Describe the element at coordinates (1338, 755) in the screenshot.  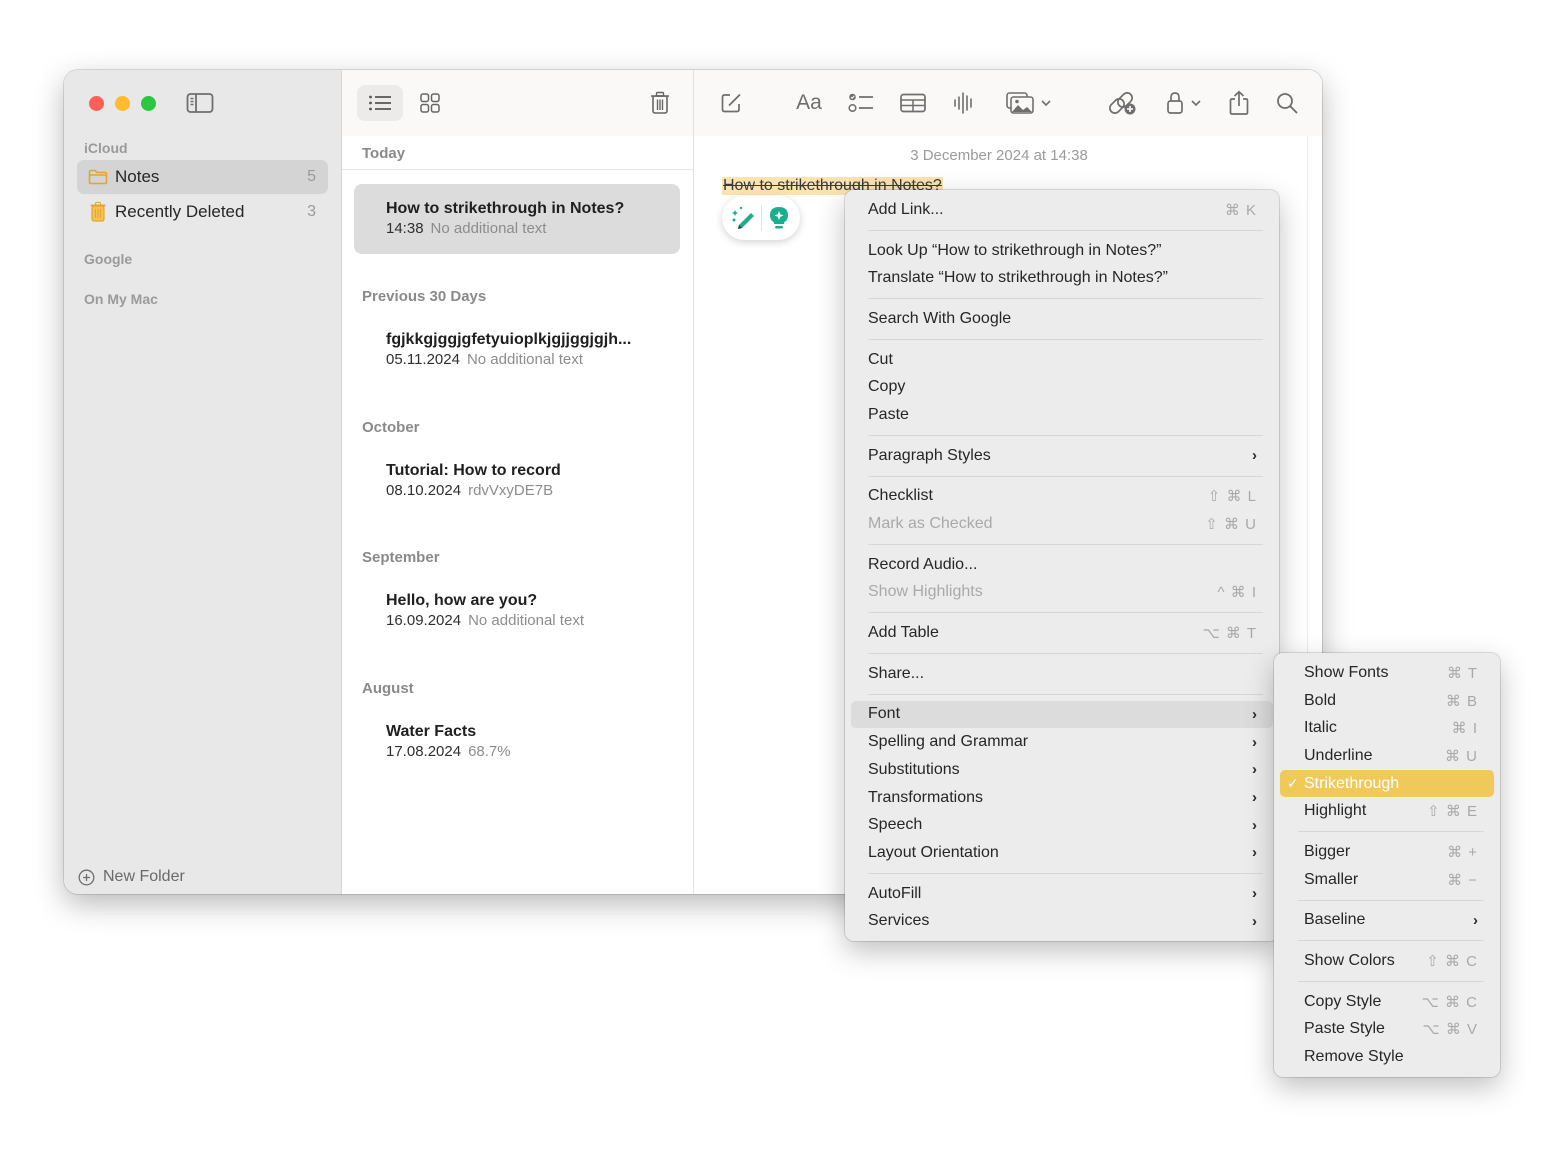
I see `menu-item-label: Underline` at that location.